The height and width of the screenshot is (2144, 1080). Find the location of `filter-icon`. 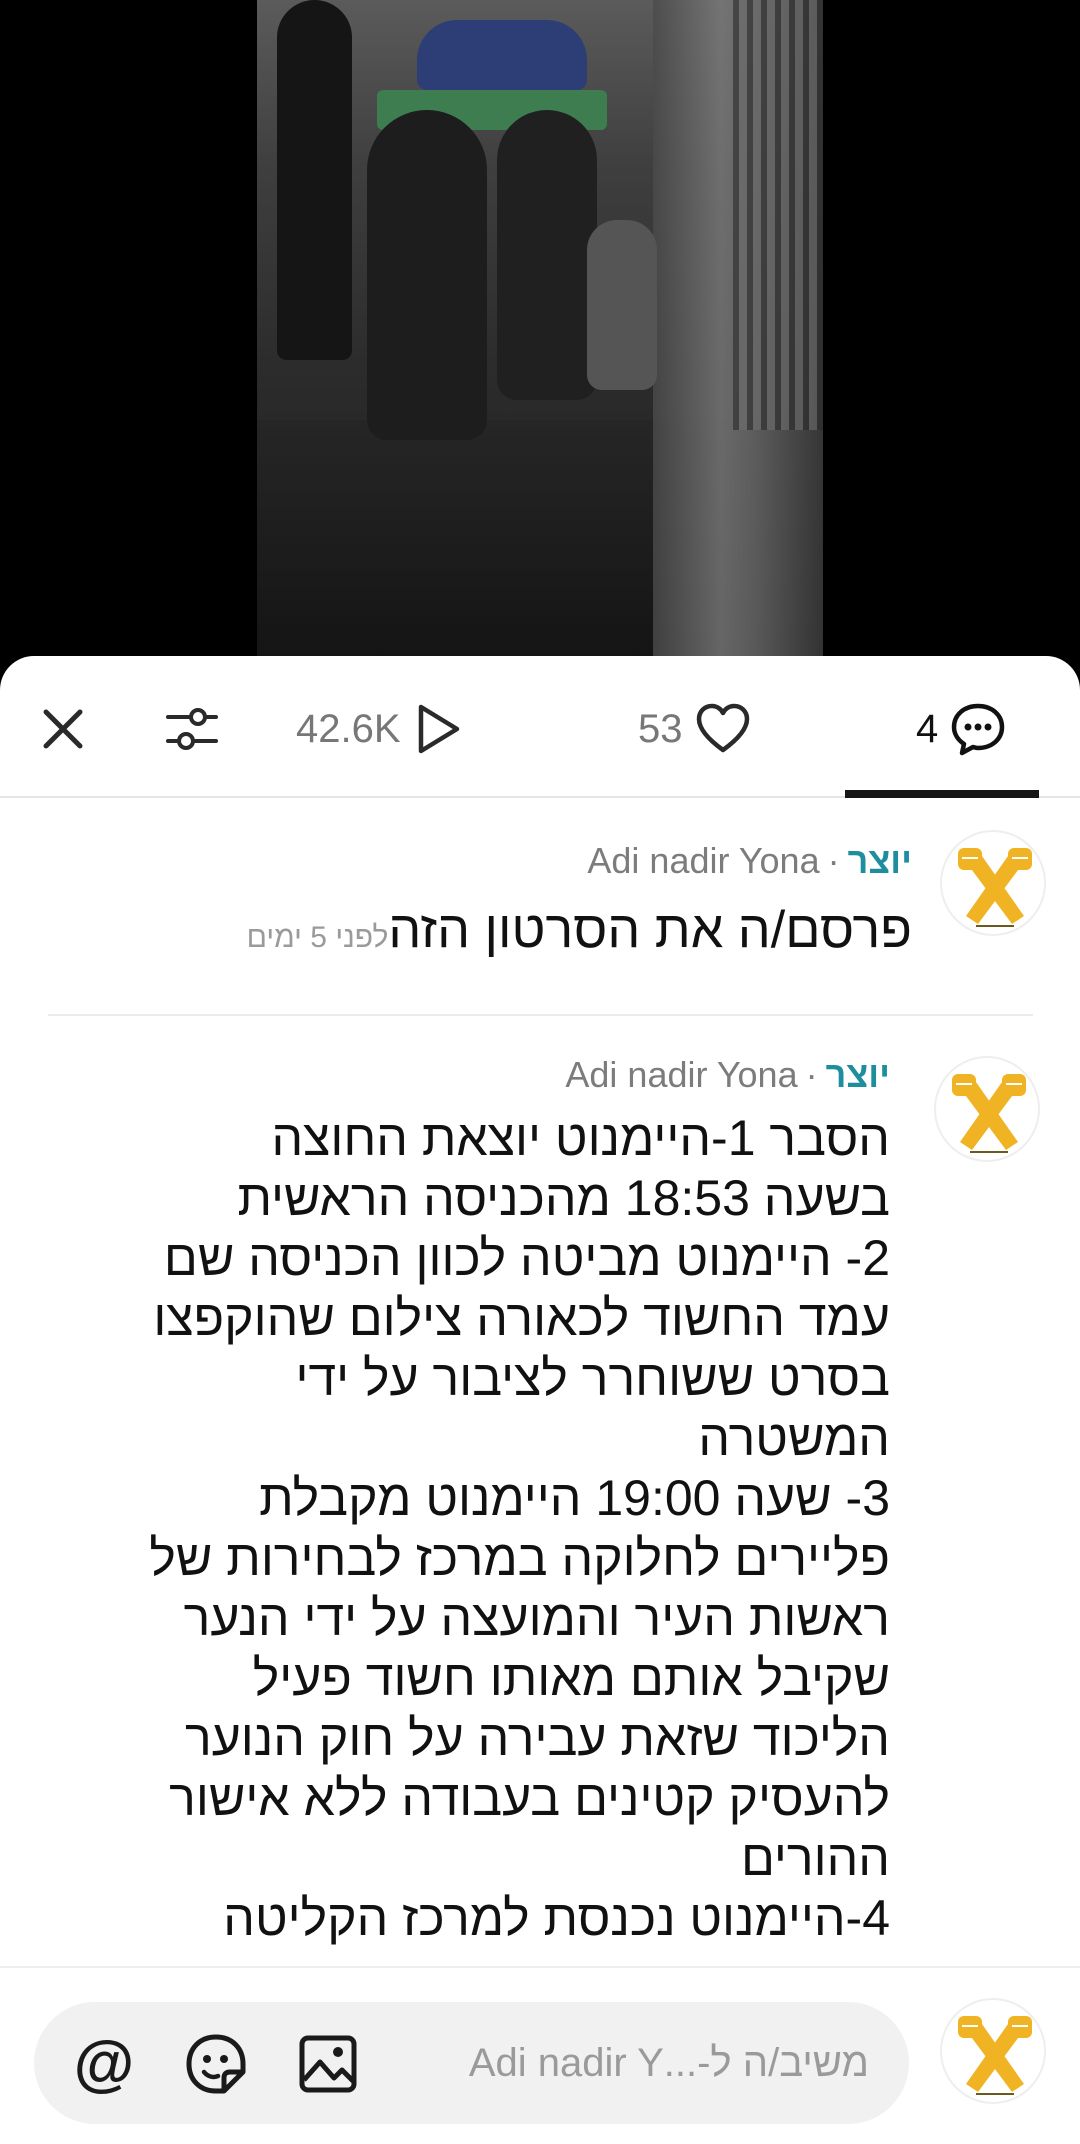

filter-icon is located at coordinates (192, 729).